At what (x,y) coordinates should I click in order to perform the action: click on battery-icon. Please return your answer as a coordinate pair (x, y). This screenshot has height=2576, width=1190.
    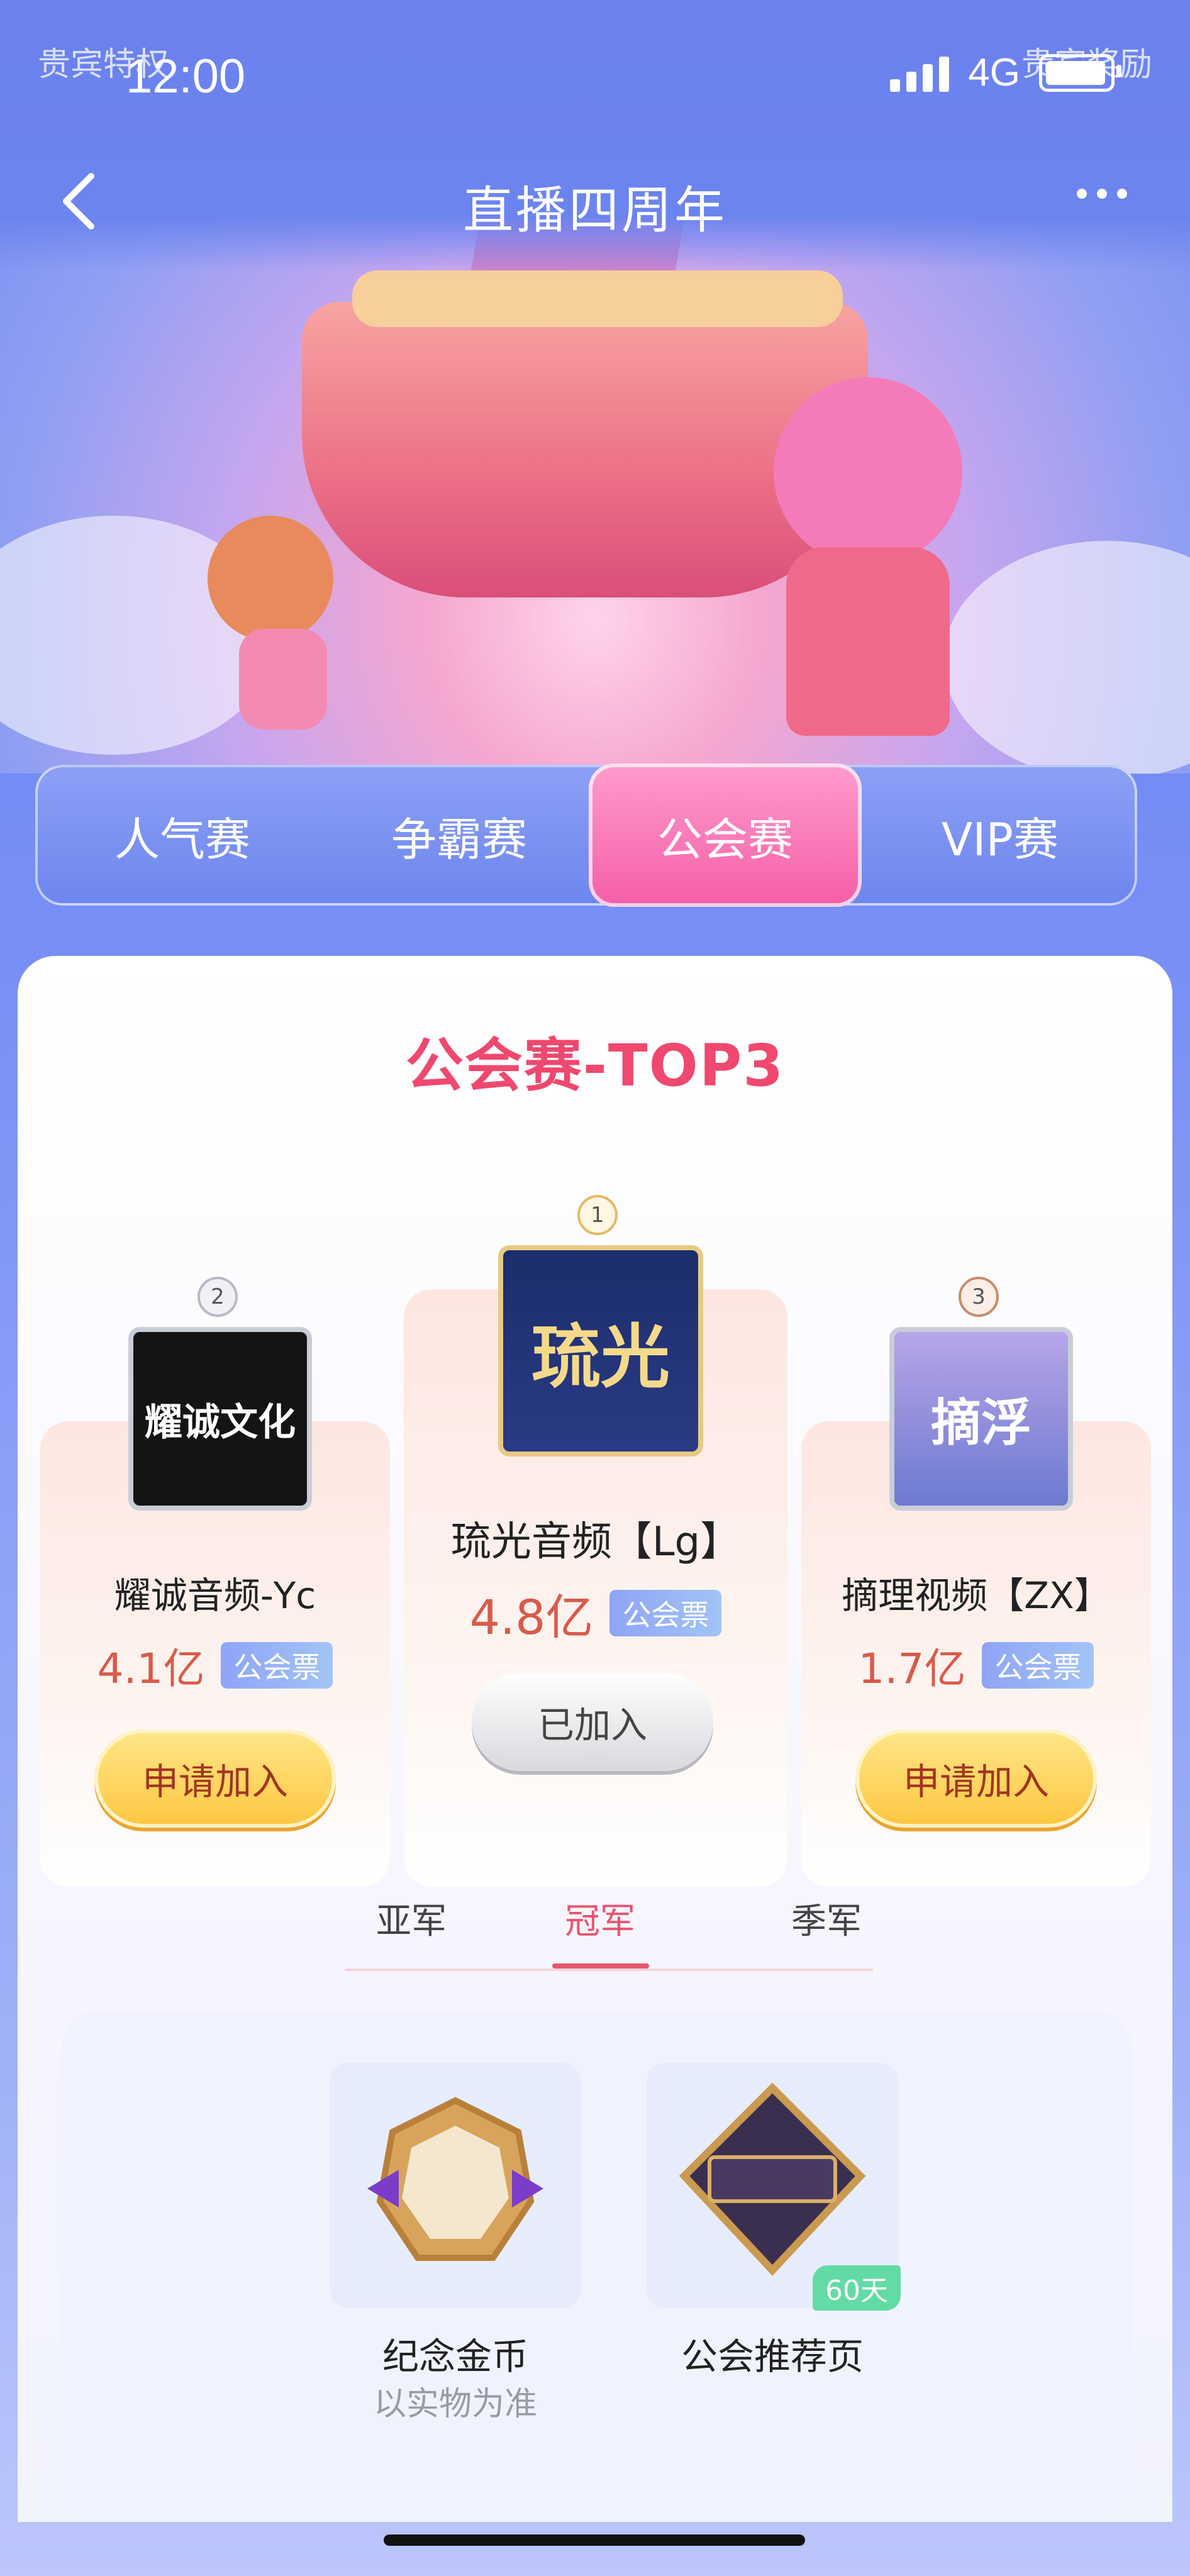
    Looking at the image, I should click on (1080, 72).